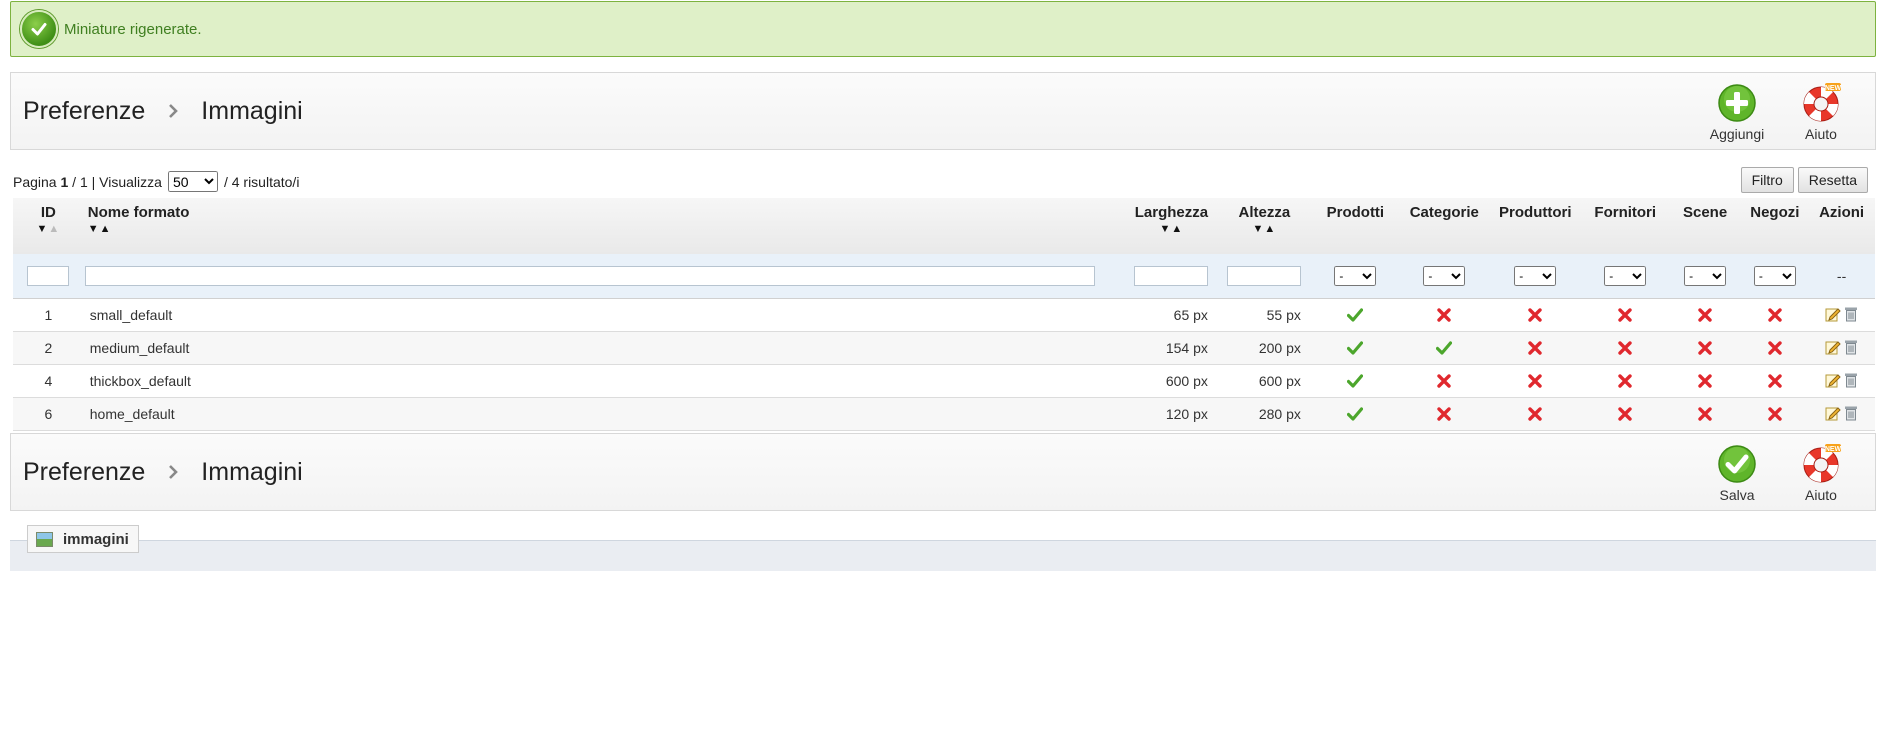 Image resolution: width=1878 pixels, height=735 pixels. I want to click on filter-button: Filtro, so click(1767, 180).